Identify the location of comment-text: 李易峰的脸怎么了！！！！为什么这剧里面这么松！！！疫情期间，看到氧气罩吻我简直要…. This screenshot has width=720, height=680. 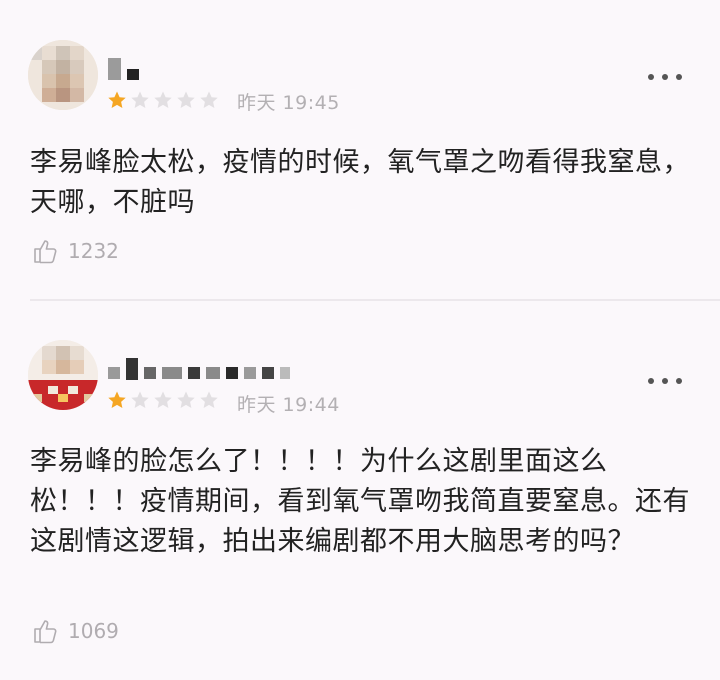
(360, 501).